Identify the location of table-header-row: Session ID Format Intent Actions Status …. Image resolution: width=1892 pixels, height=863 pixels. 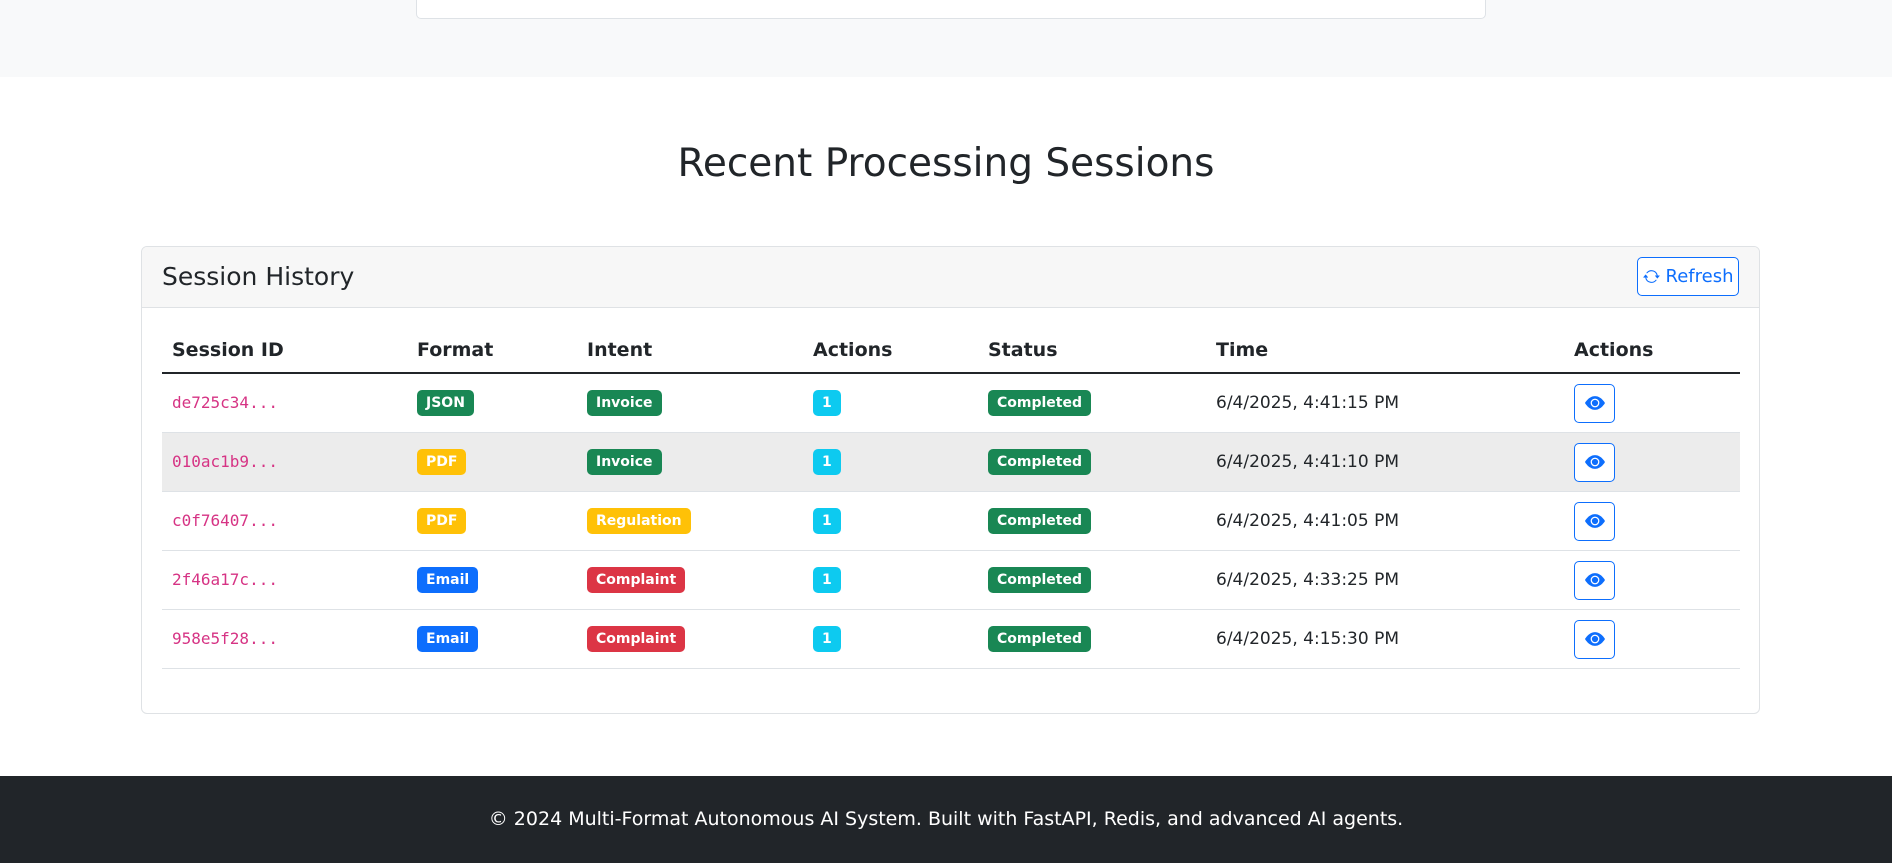
(951, 351).